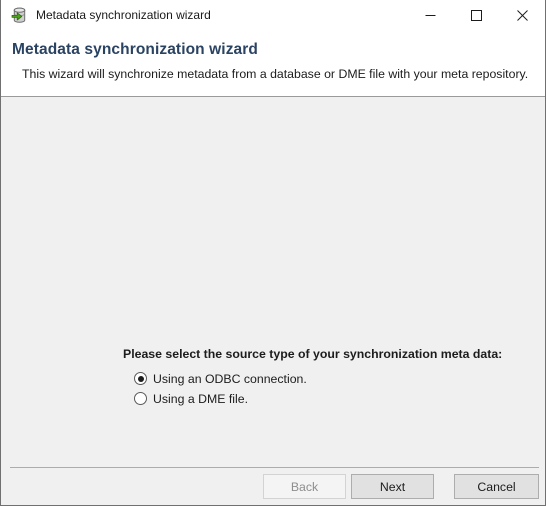  I want to click on maximize-icon, so click(476, 15).